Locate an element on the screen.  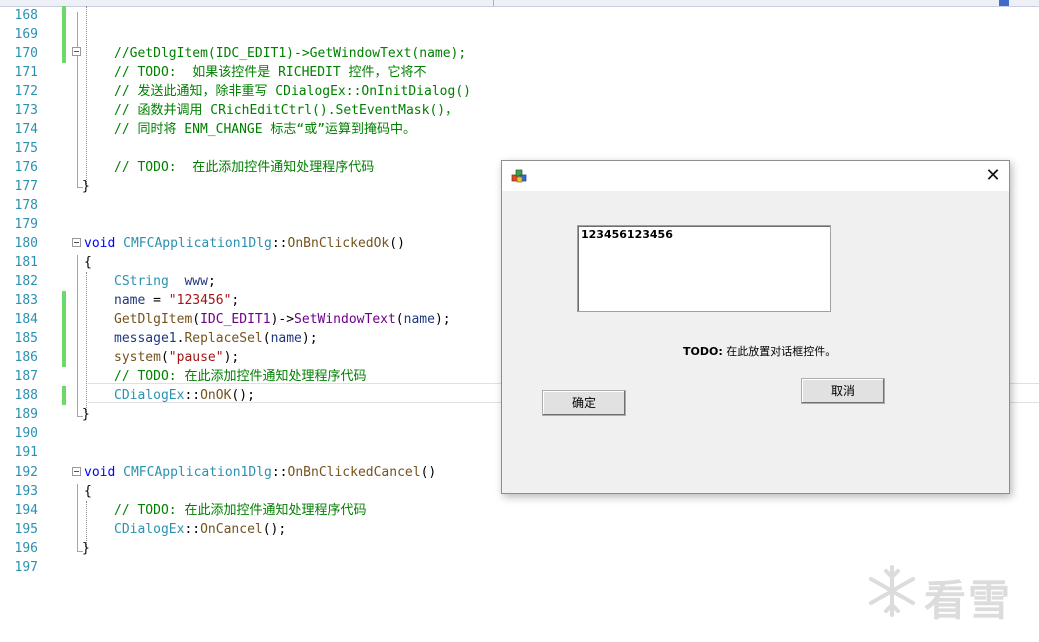
line-number: 185 is located at coordinates (26, 338).